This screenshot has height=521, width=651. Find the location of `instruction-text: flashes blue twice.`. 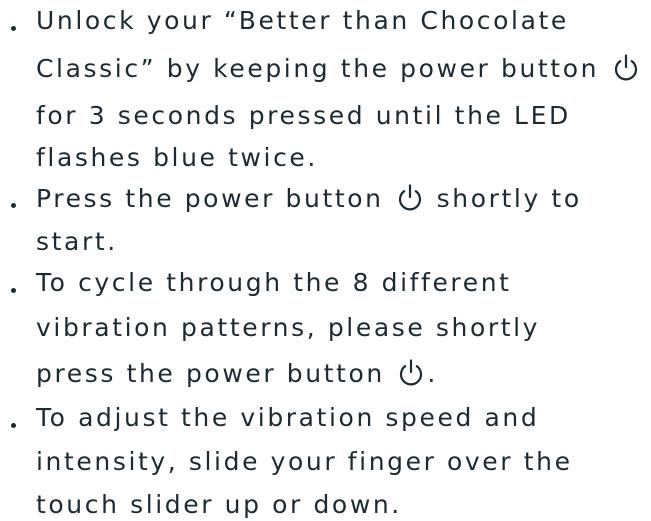

instruction-text: flashes blue twice. is located at coordinates (177, 157).